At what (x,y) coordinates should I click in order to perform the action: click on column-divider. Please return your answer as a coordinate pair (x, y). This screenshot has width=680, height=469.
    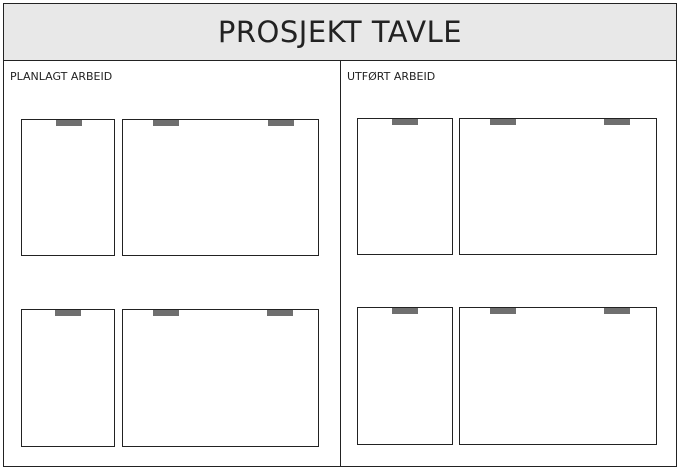
    Looking at the image, I should click on (340, 263).